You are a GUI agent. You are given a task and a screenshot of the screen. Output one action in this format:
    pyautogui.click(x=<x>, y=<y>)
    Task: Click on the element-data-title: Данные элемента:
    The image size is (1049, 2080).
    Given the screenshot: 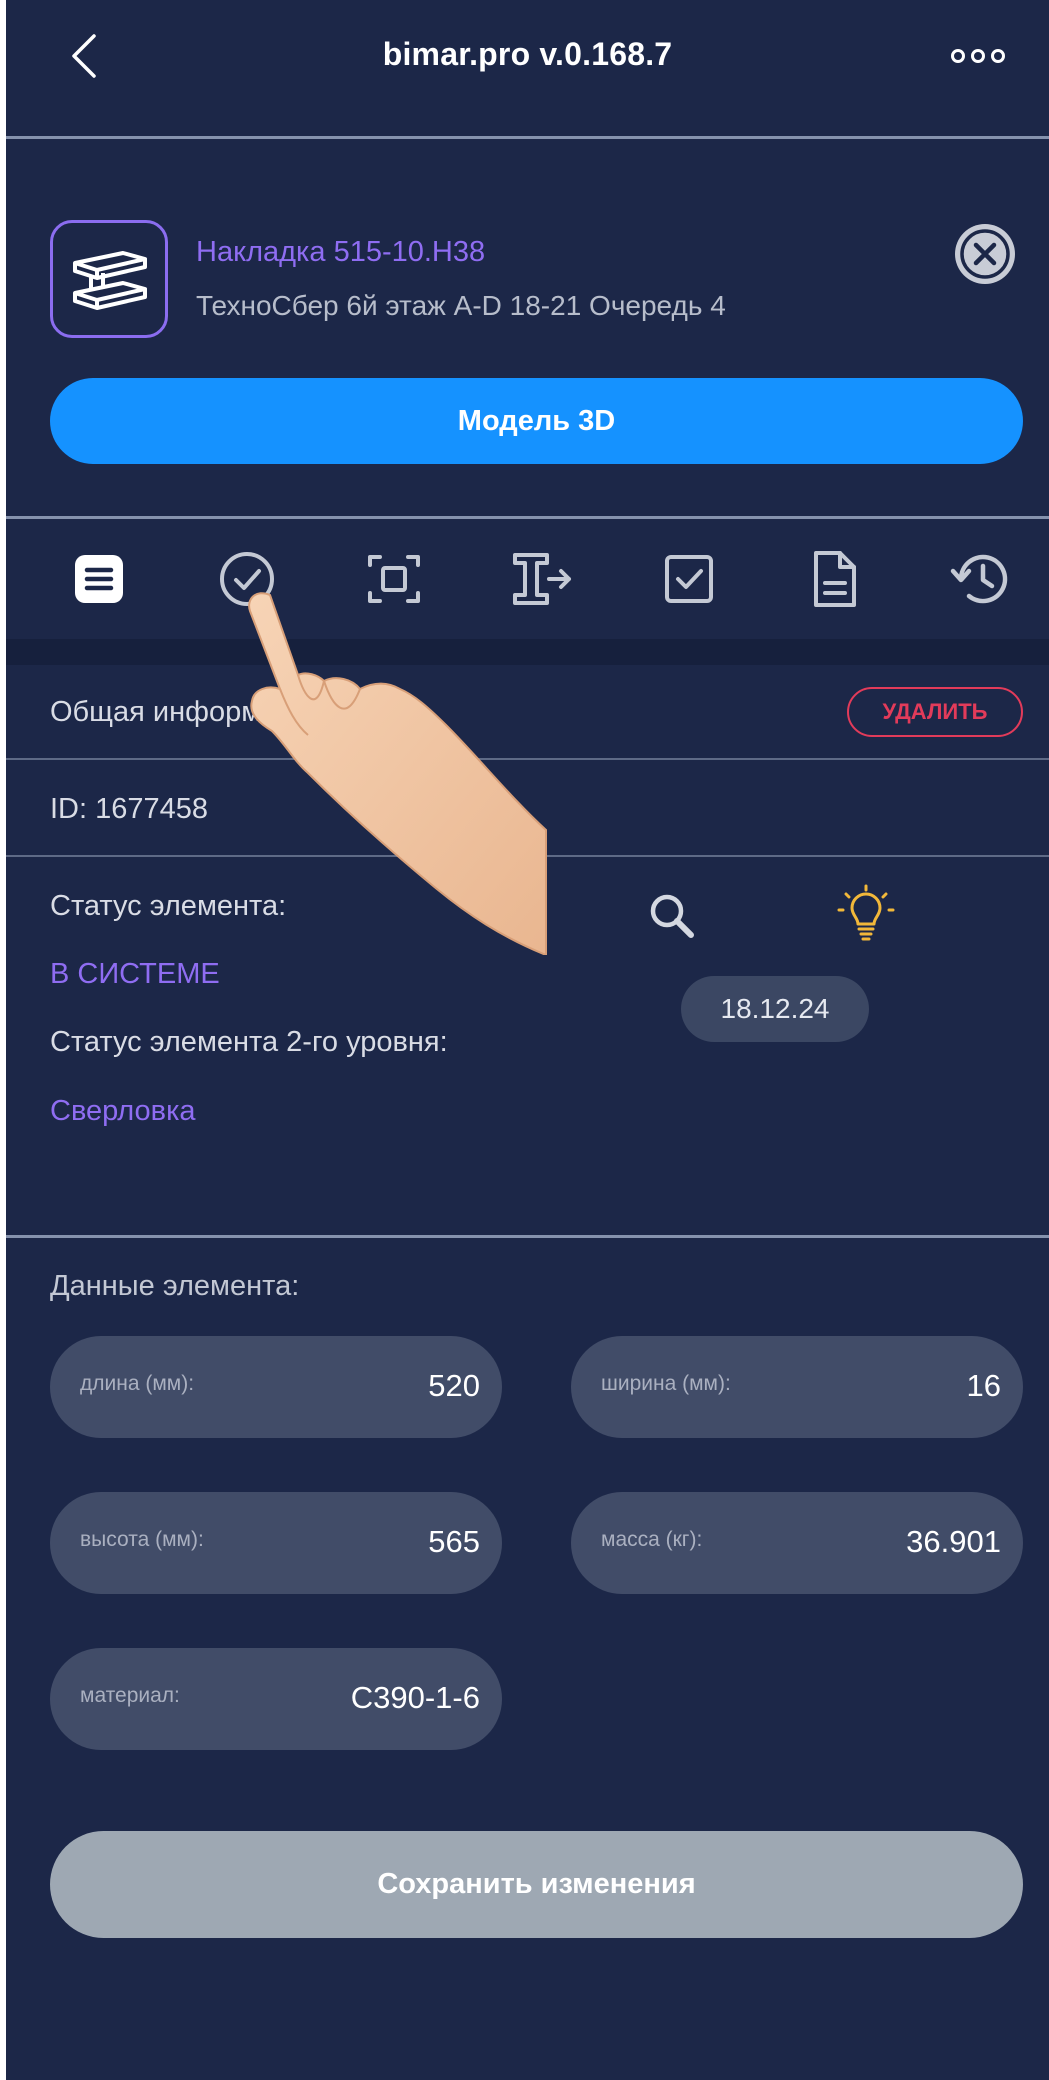 What is the action you would take?
    pyautogui.click(x=175, y=1286)
    